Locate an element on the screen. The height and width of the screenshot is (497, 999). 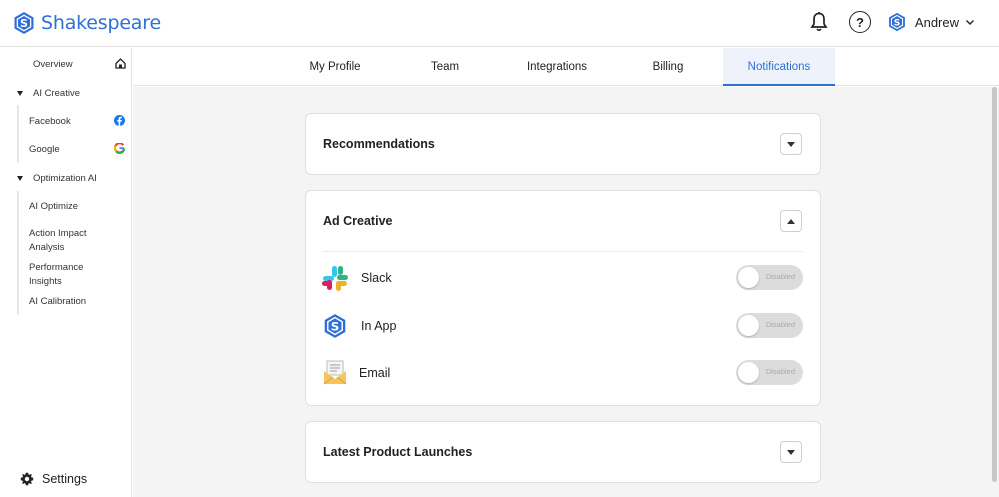
sidebar-group-label: Optimization AI is located at coordinates (65, 178).